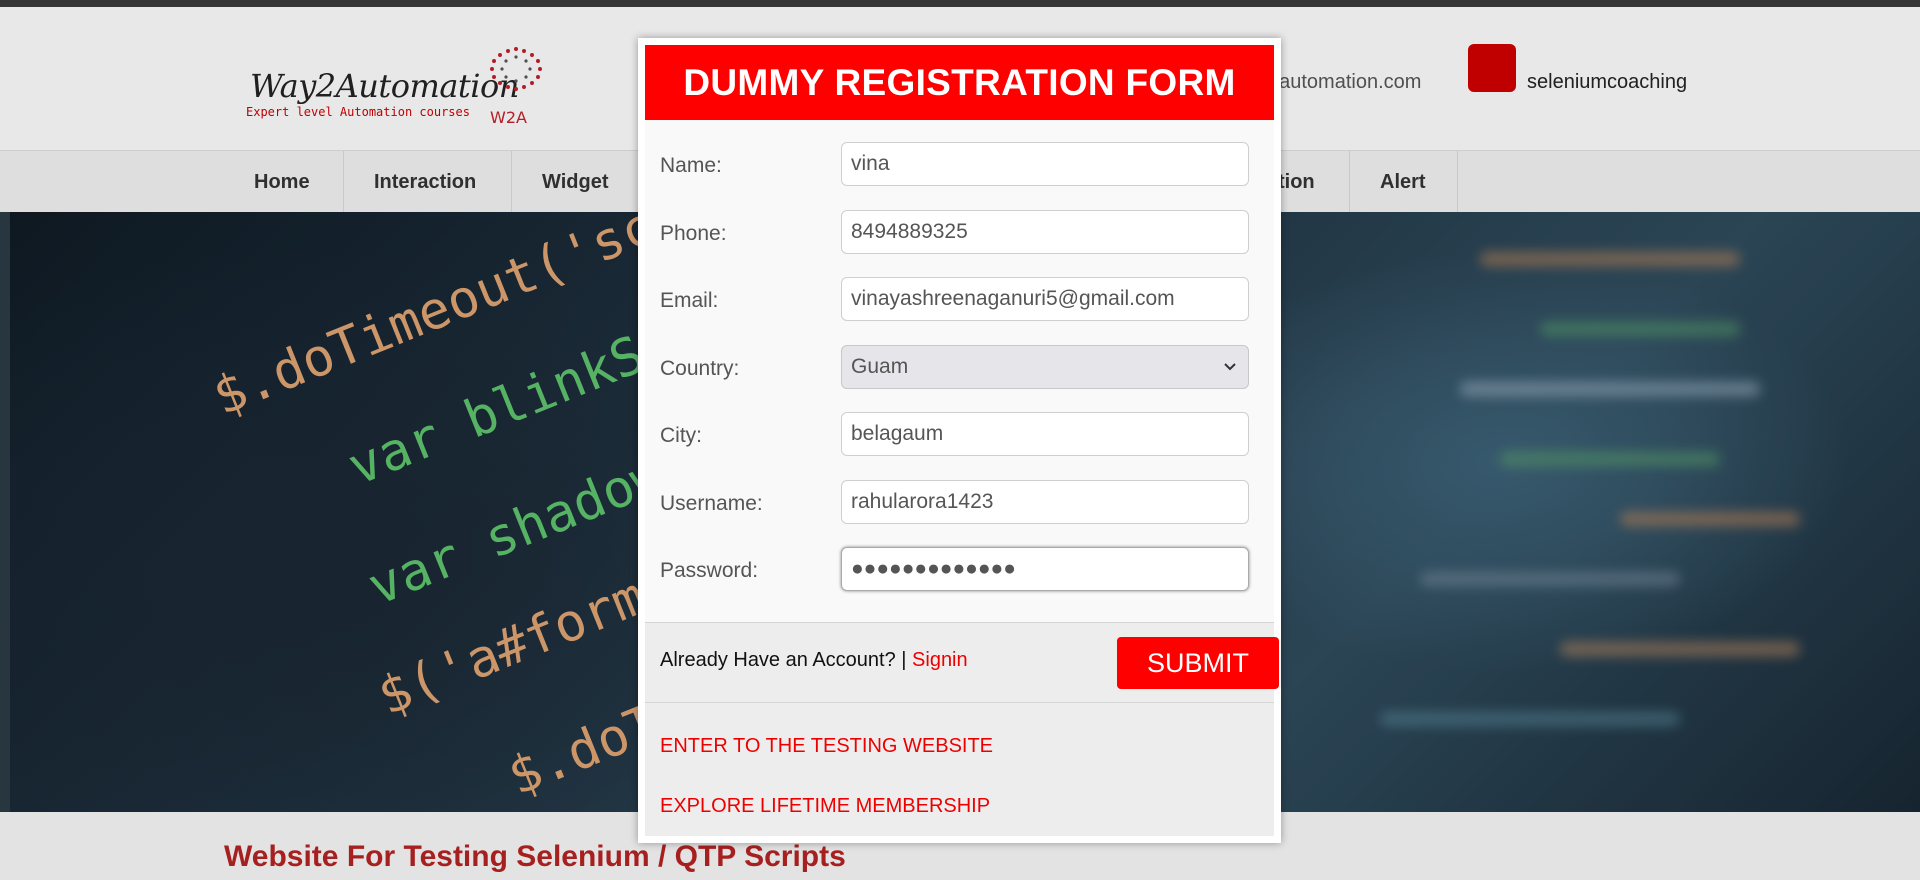 Image resolution: width=1920 pixels, height=880 pixels. I want to click on submit-button: SUBMIT, so click(1198, 663).